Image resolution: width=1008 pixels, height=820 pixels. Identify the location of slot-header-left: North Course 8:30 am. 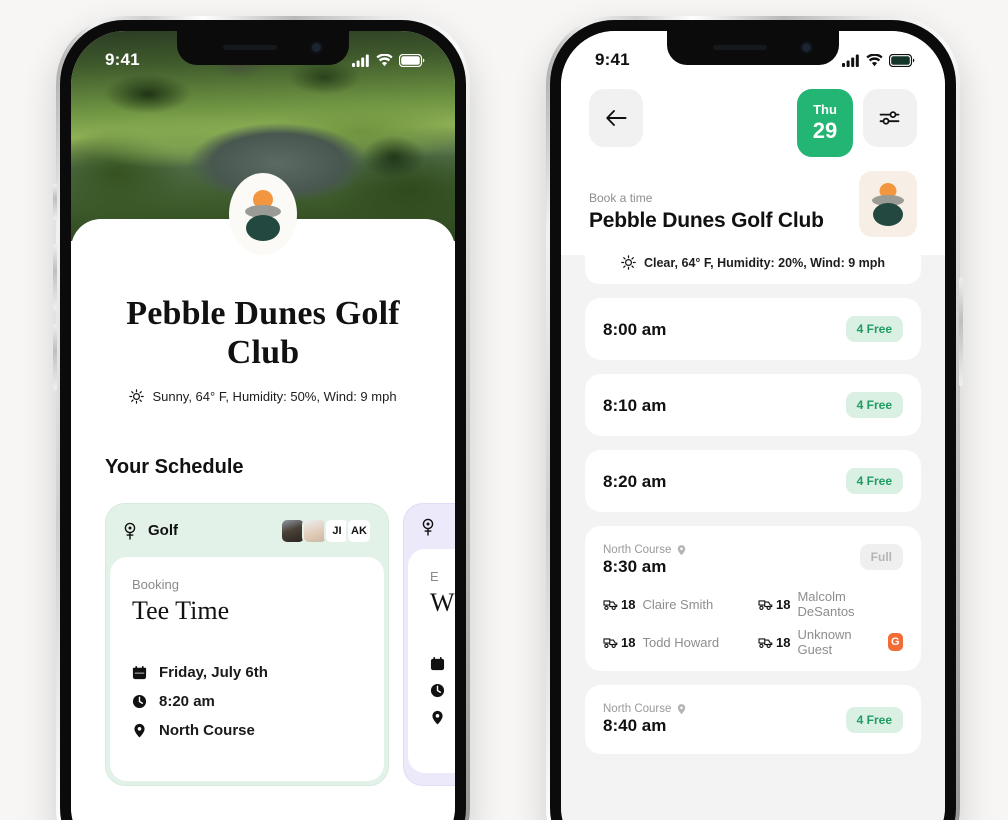
(645, 560).